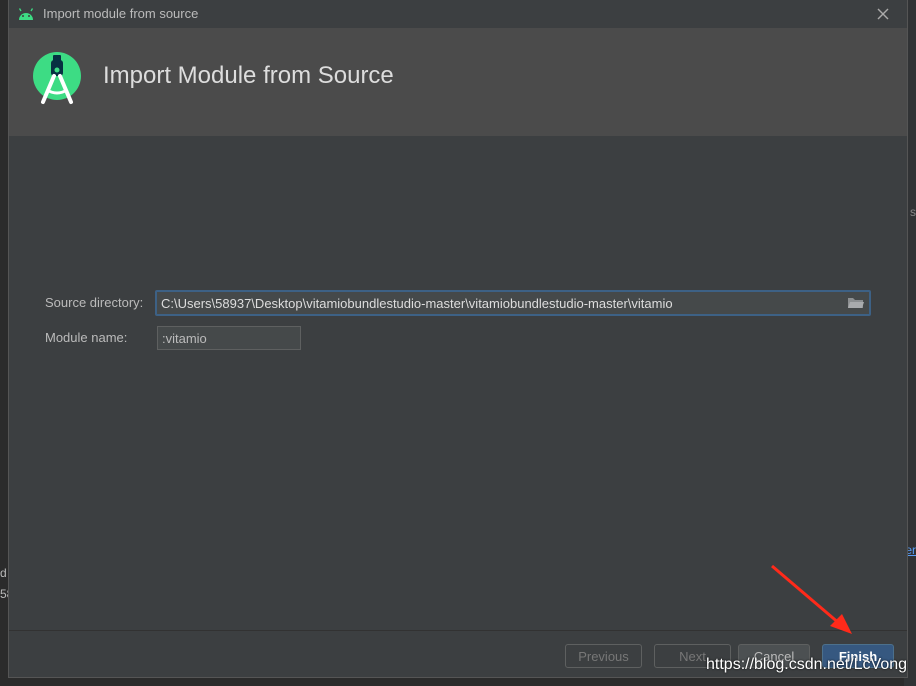 The width and height of the screenshot is (916, 686). I want to click on browse-folder-button, so click(856, 303).